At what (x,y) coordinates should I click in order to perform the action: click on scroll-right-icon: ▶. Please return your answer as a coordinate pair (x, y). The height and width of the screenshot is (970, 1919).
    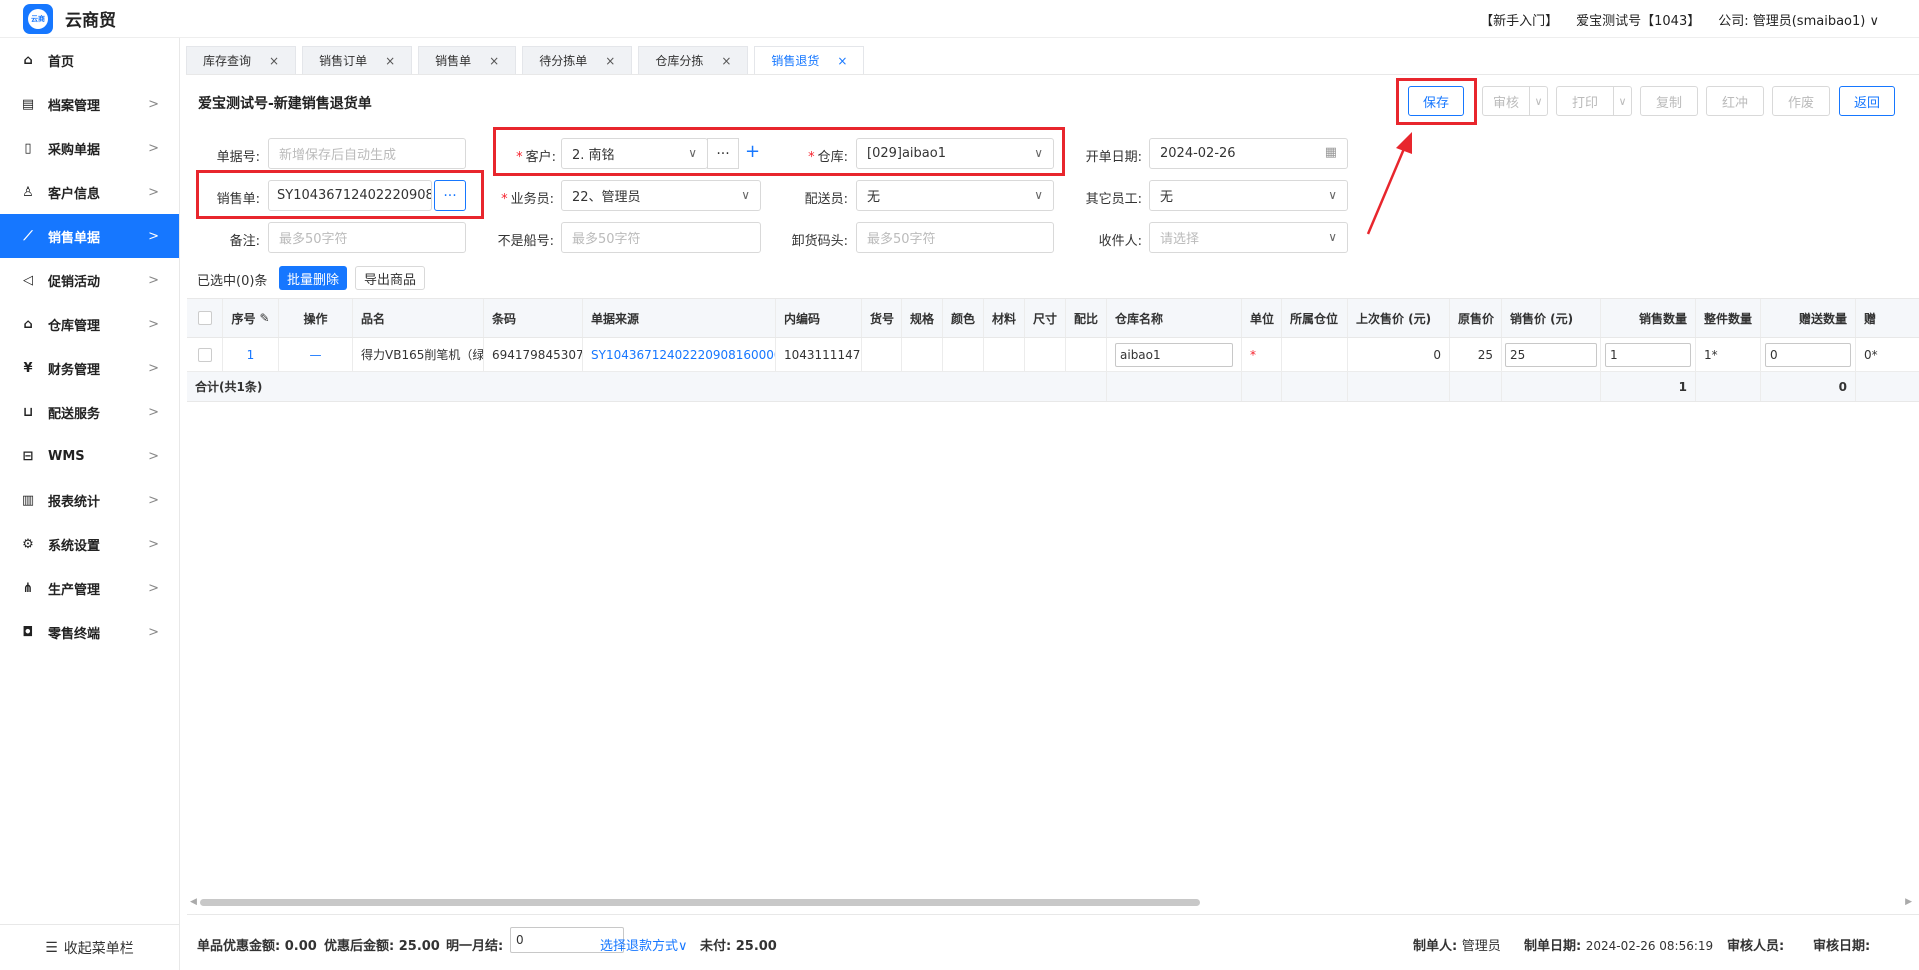
    Looking at the image, I should click on (1908, 902).